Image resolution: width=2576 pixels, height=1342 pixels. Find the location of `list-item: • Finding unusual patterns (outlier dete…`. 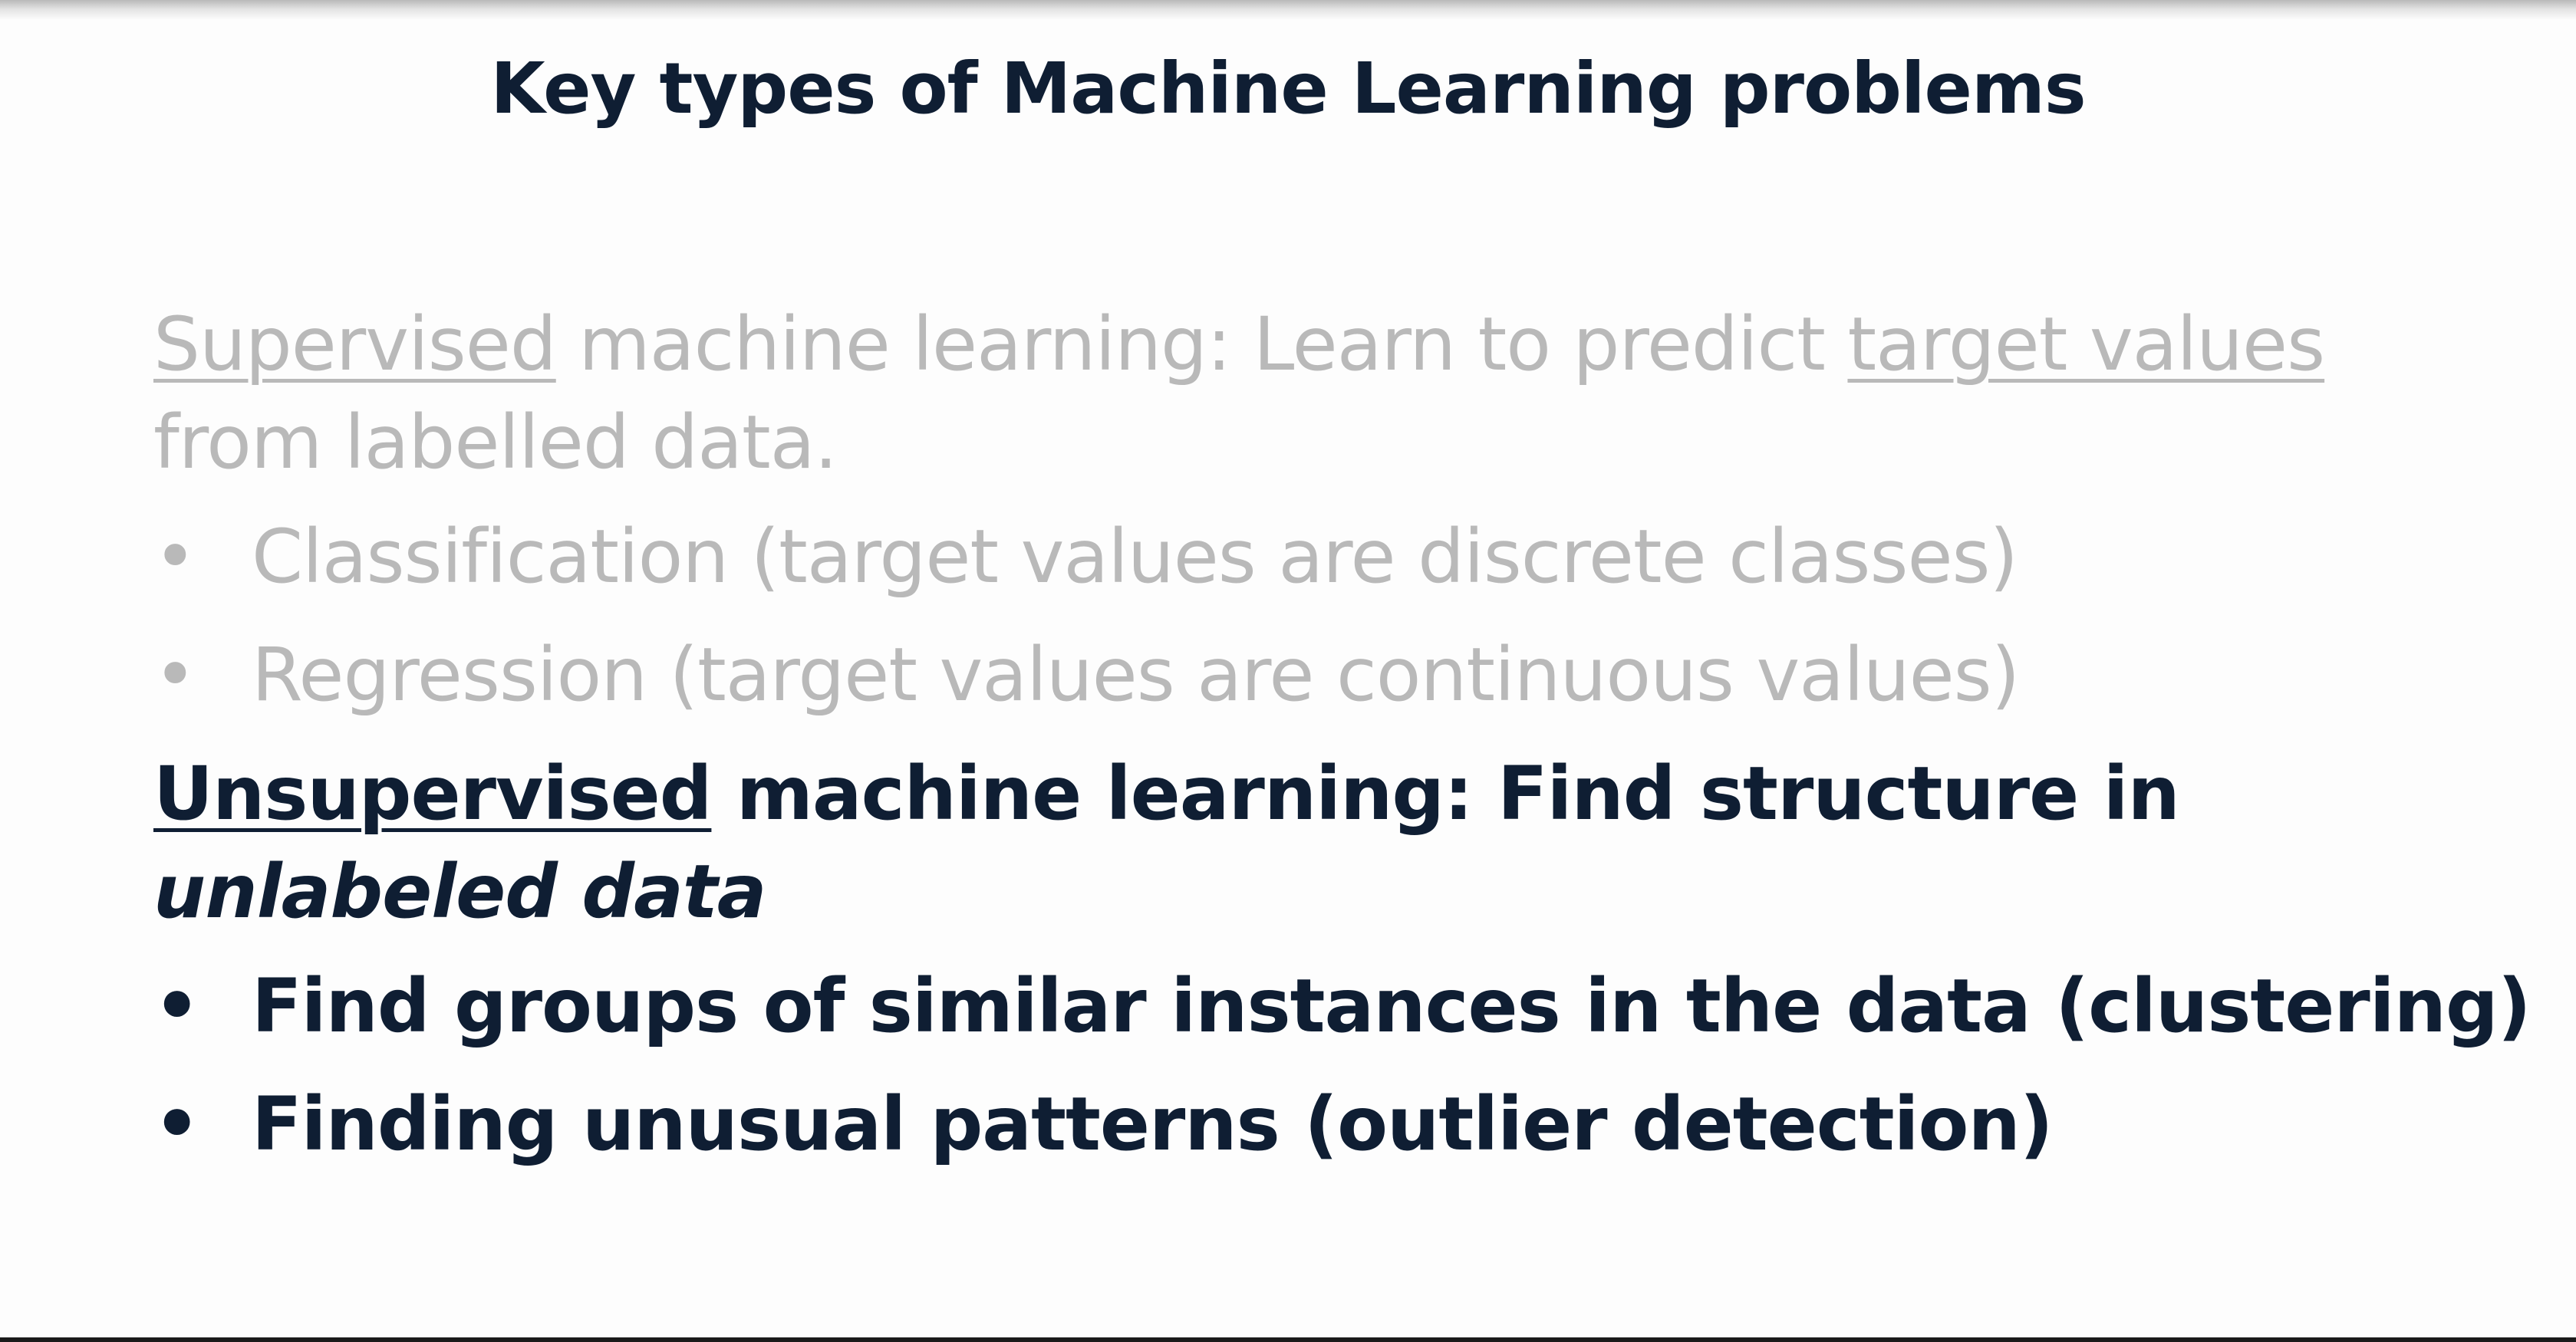

list-item: • Finding unusual patterns (outlier dete… is located at coordinates (1327, 1124).